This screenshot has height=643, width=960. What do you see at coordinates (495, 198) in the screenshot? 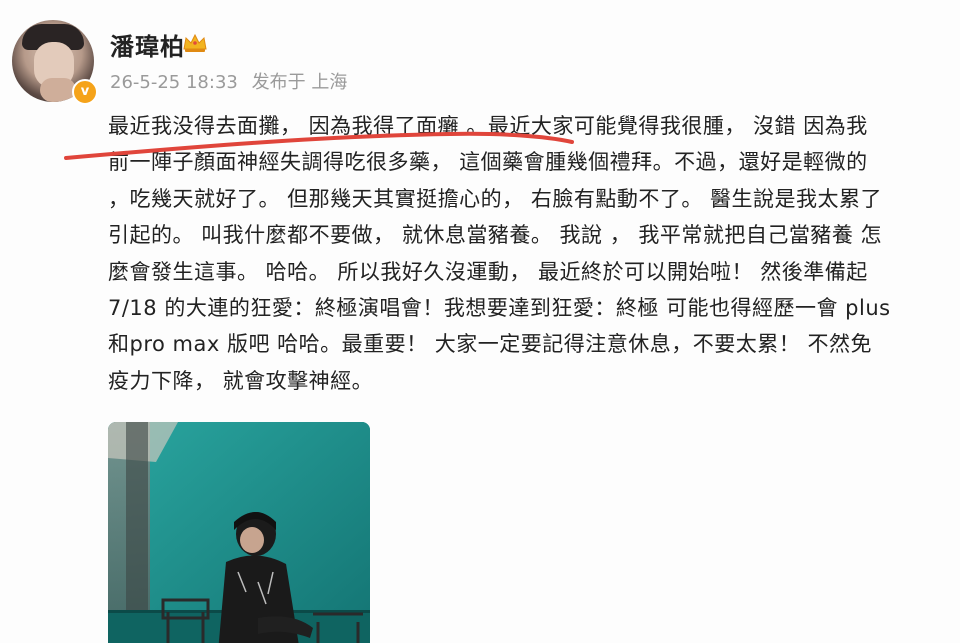
I see `post-text-line: ，吃幾天就好了。 但那幾天其實挺擔心的， 右臉有點動不了。 醫生說是我太累了` at bounding box center [495, 198].